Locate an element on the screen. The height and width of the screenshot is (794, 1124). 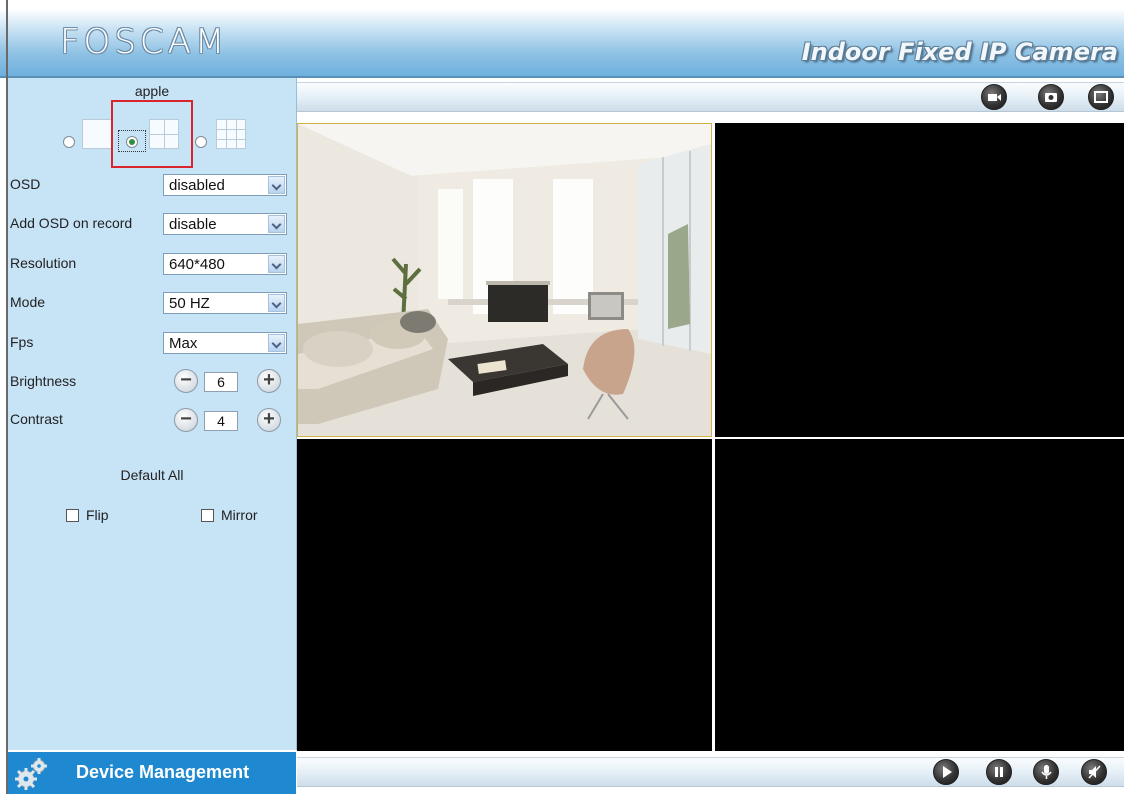
add-osd-on-record-label: Add OSD on record is located at coordinates (71, 223).